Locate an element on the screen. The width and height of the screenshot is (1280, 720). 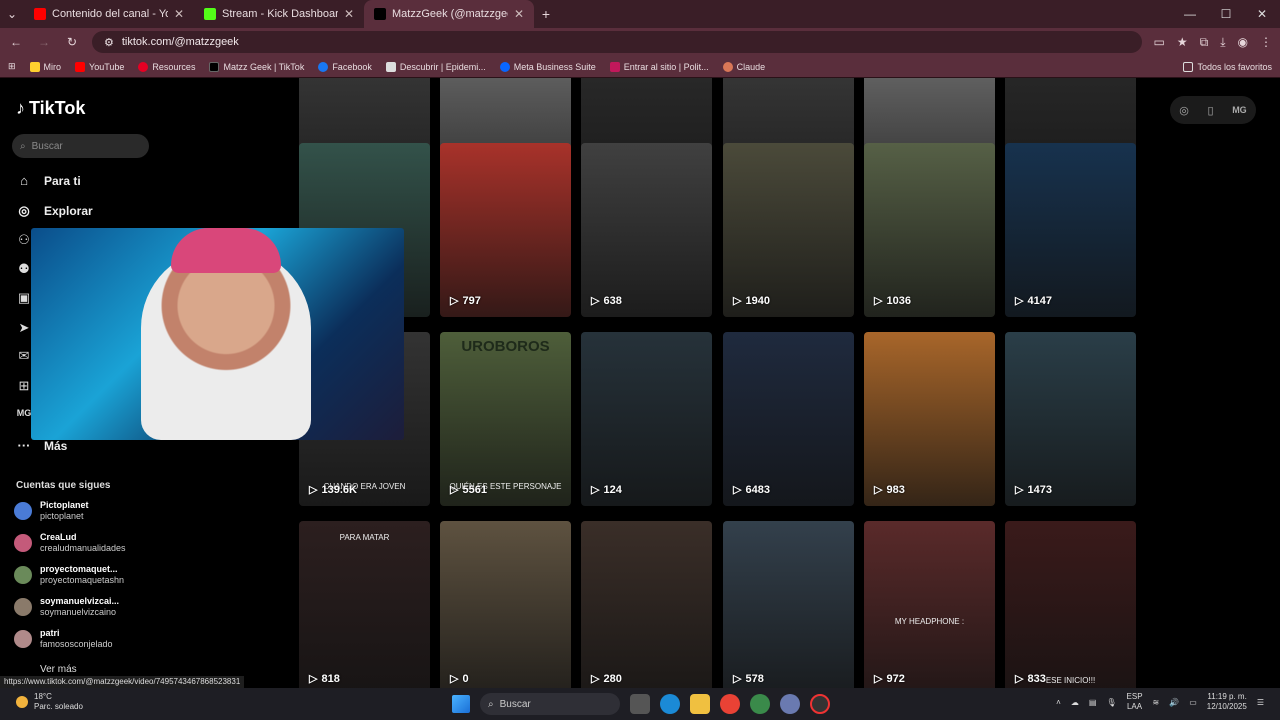
chrome-icon is located at coordinates (730, 704).